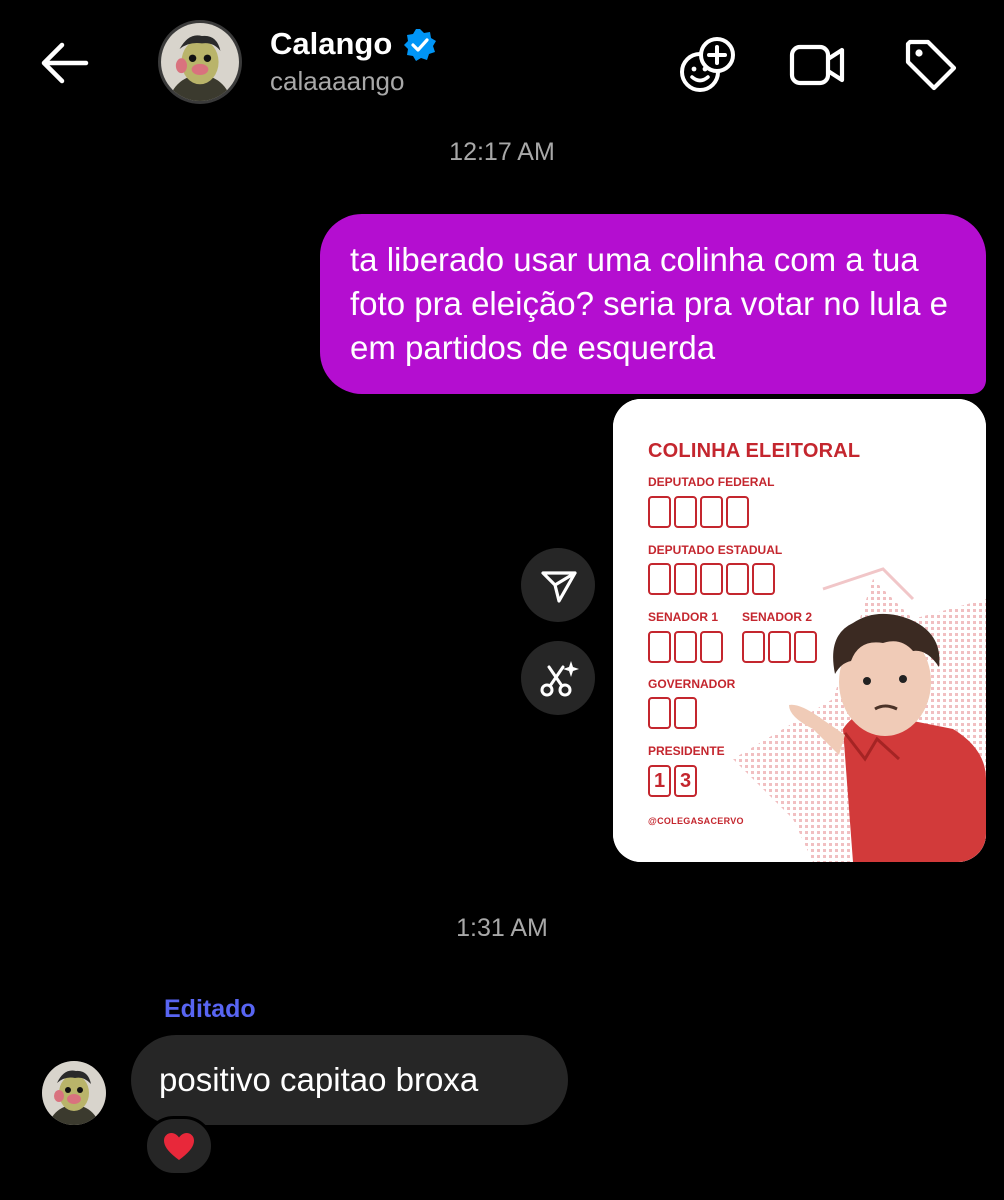 This screenshot has height=1200, width=1004. Describe the element at coordinates (331, 44) in the screenshot. I see `contact-name: Calango` at that location.